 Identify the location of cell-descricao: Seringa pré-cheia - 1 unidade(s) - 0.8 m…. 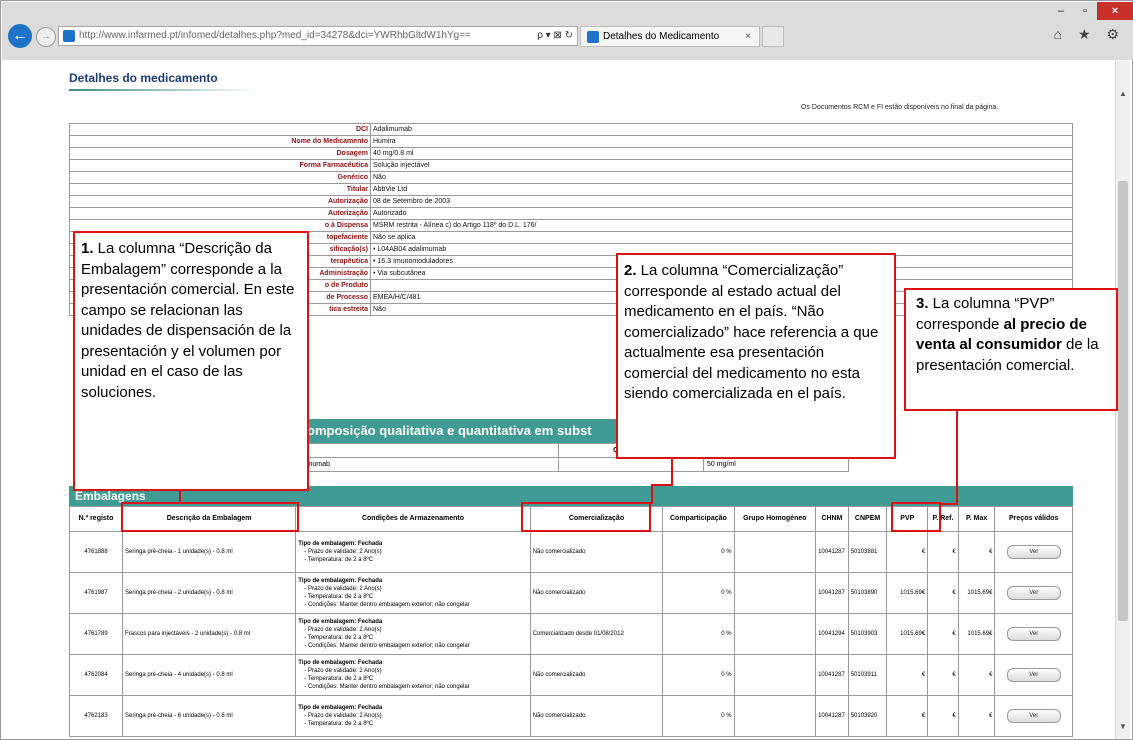
(209, 552).